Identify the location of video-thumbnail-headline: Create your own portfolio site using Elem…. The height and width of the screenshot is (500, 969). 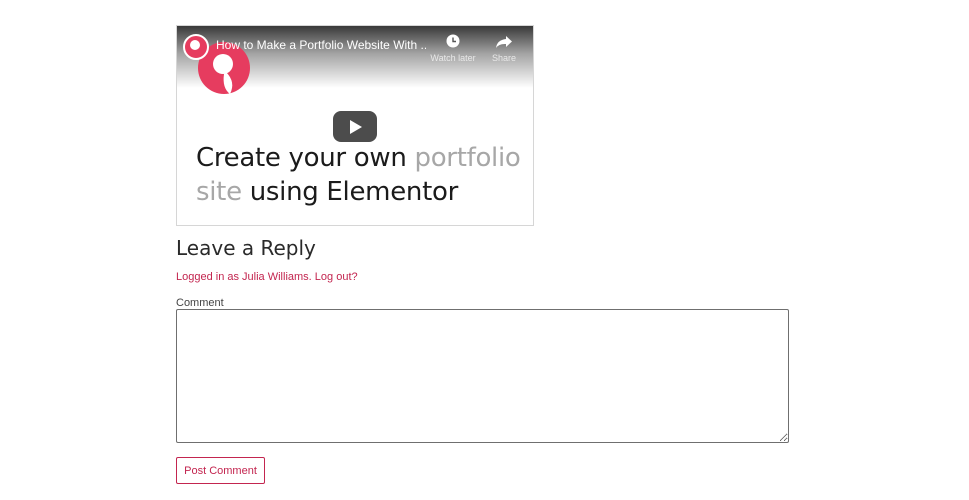
(361, 175).